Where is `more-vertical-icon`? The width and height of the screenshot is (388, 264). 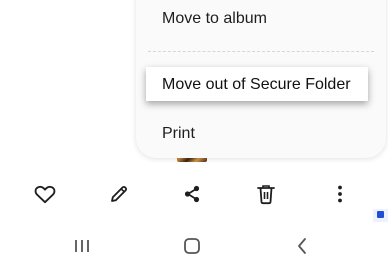
more-vertical-icon is located at coordinates (340, 194).